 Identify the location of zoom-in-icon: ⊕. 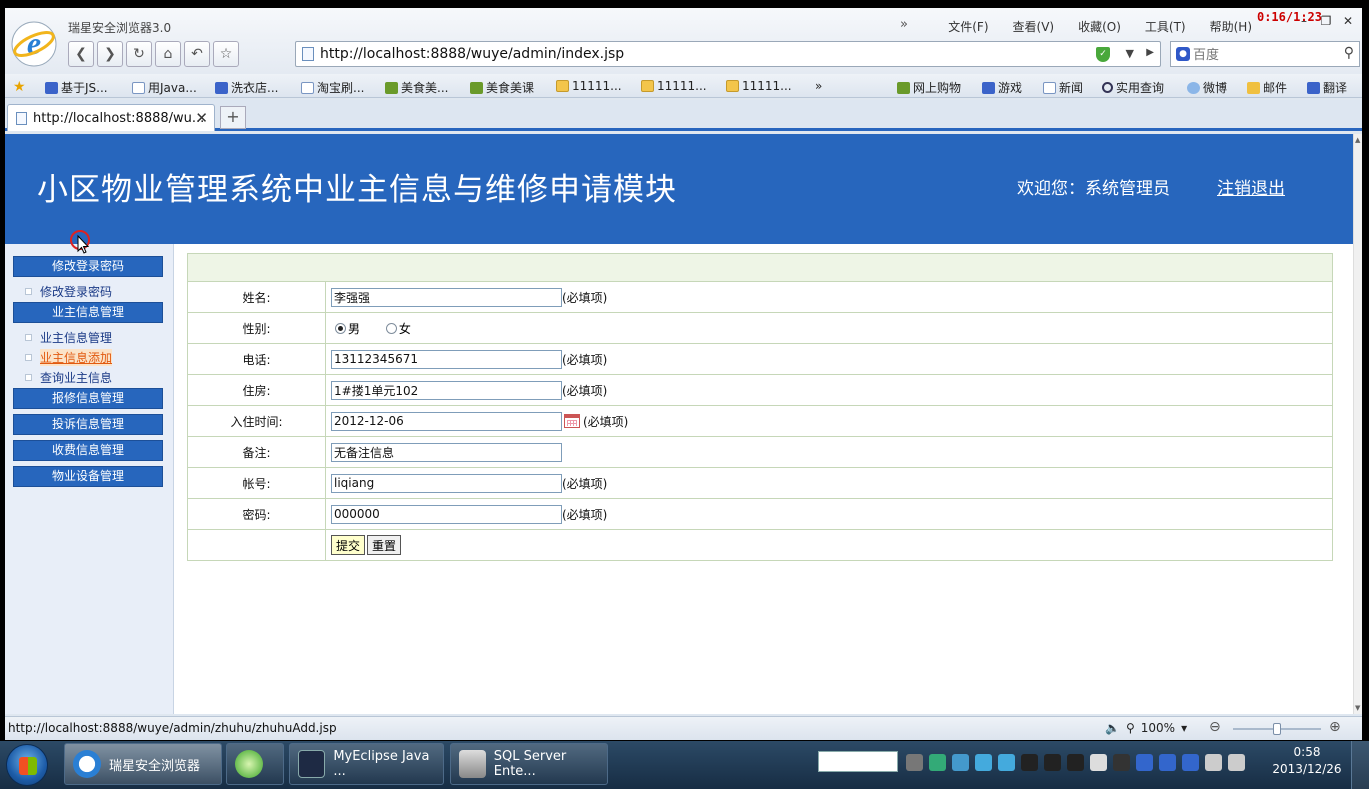
(1335, 727).